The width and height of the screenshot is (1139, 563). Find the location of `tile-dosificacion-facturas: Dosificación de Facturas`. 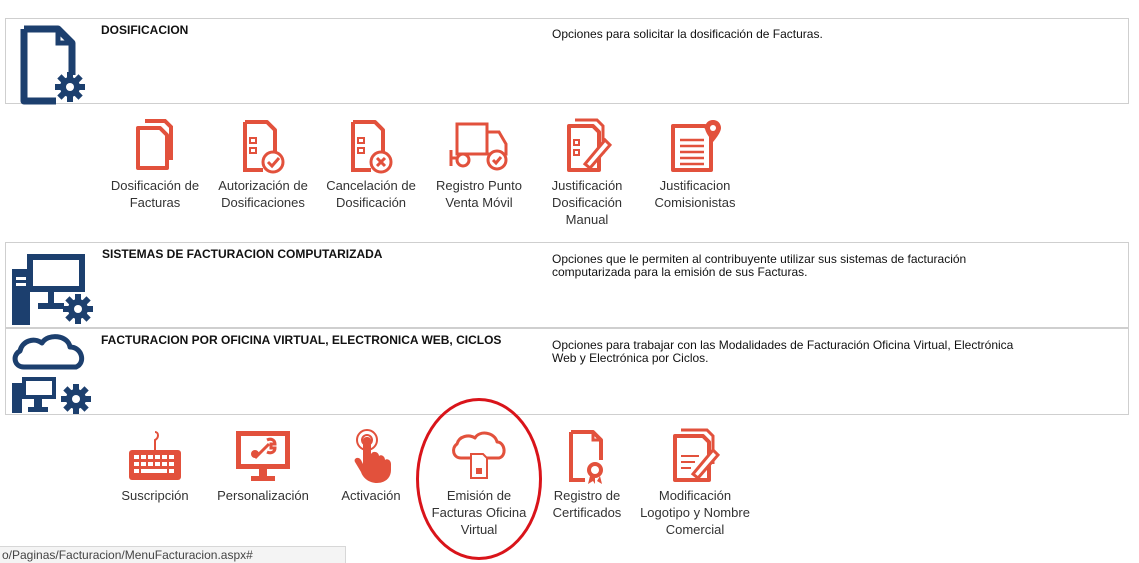

tile-dosificacion-facturas: Dosificación de Facturas is located at coordinates (155, 164).